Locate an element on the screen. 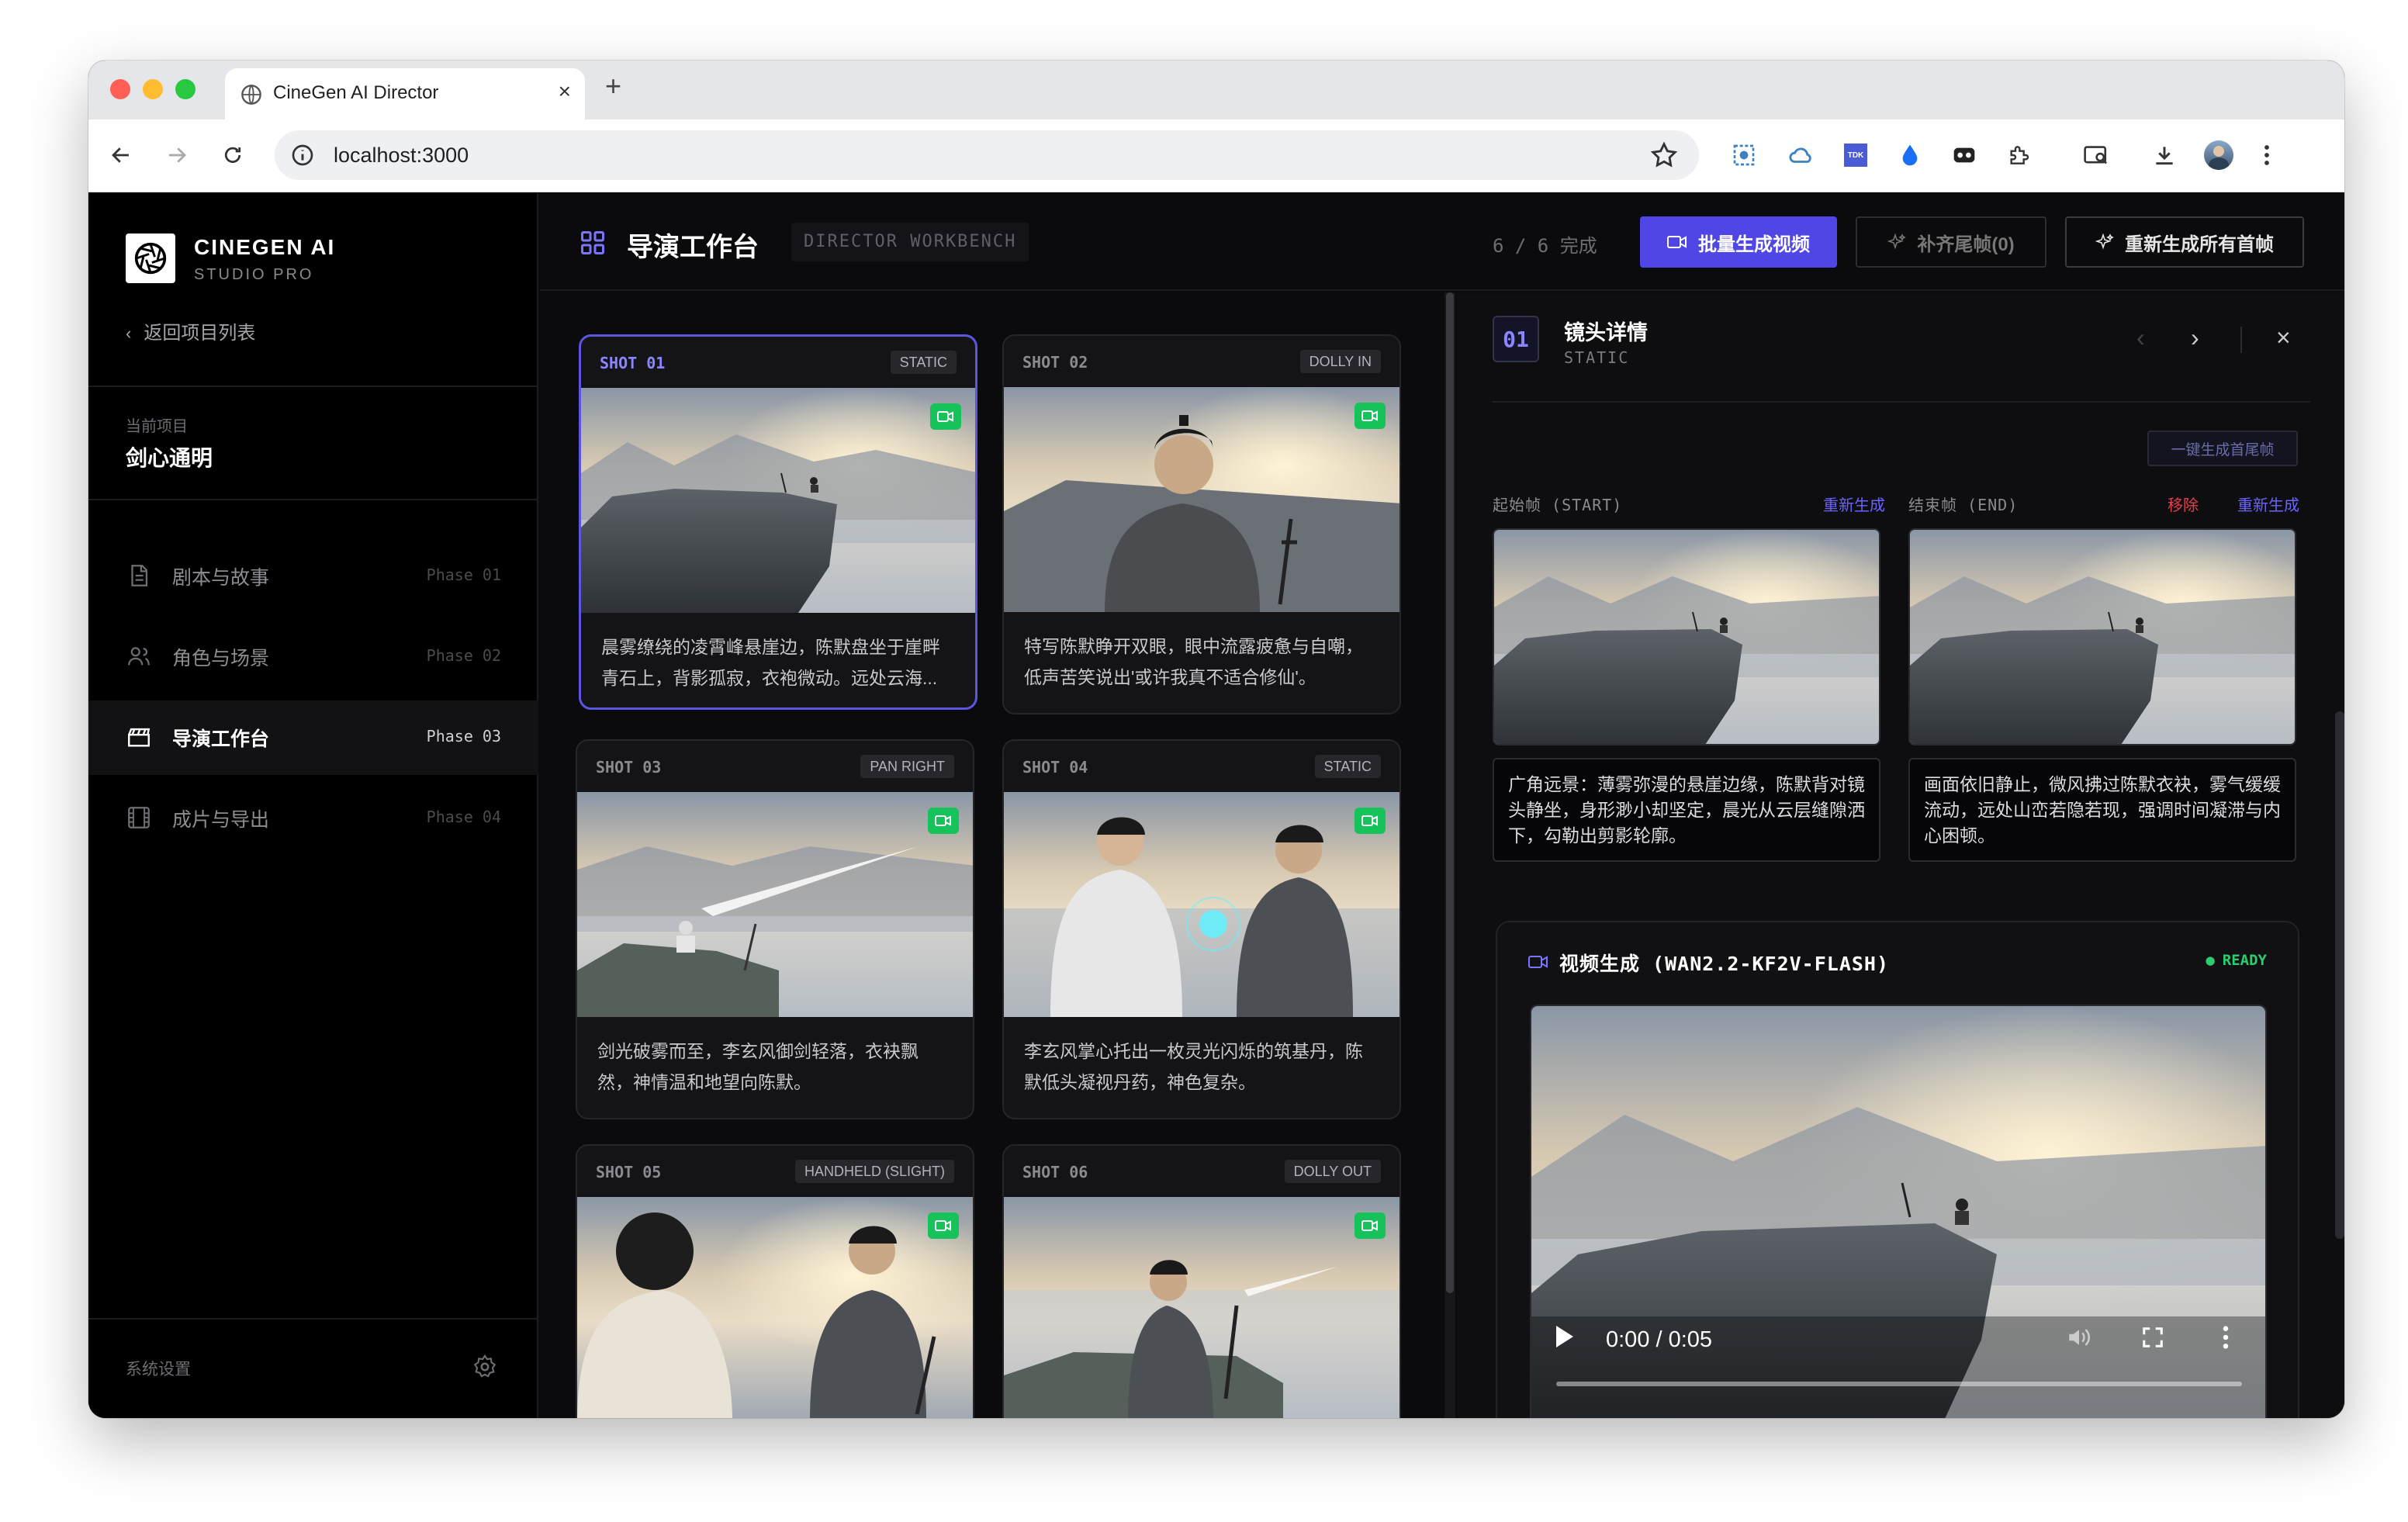 Image resolution: width=2408 pixels, height=1522 pixels. more-options-icon is located at coordinates (2226, 1337).